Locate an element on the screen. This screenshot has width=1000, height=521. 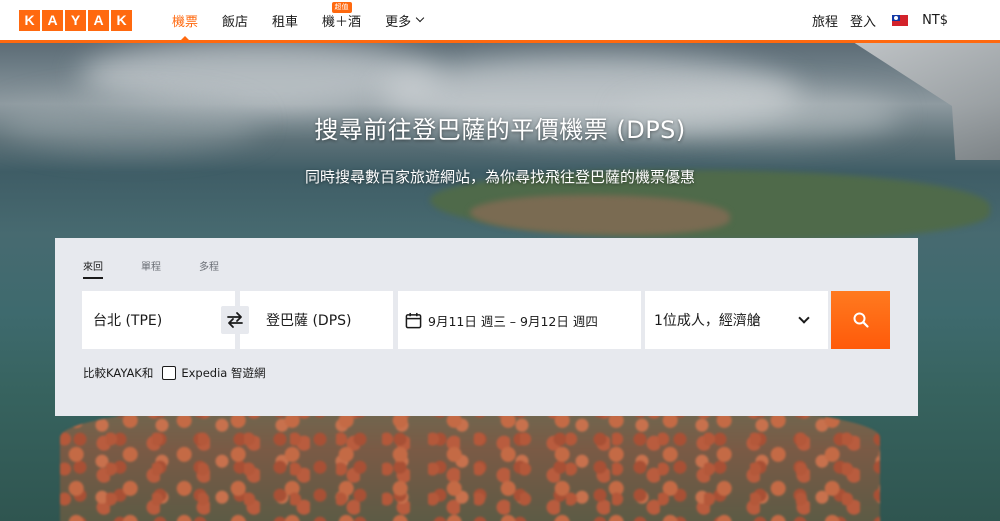
nav-item-label: 更多 is located at coordinates (398, 22).